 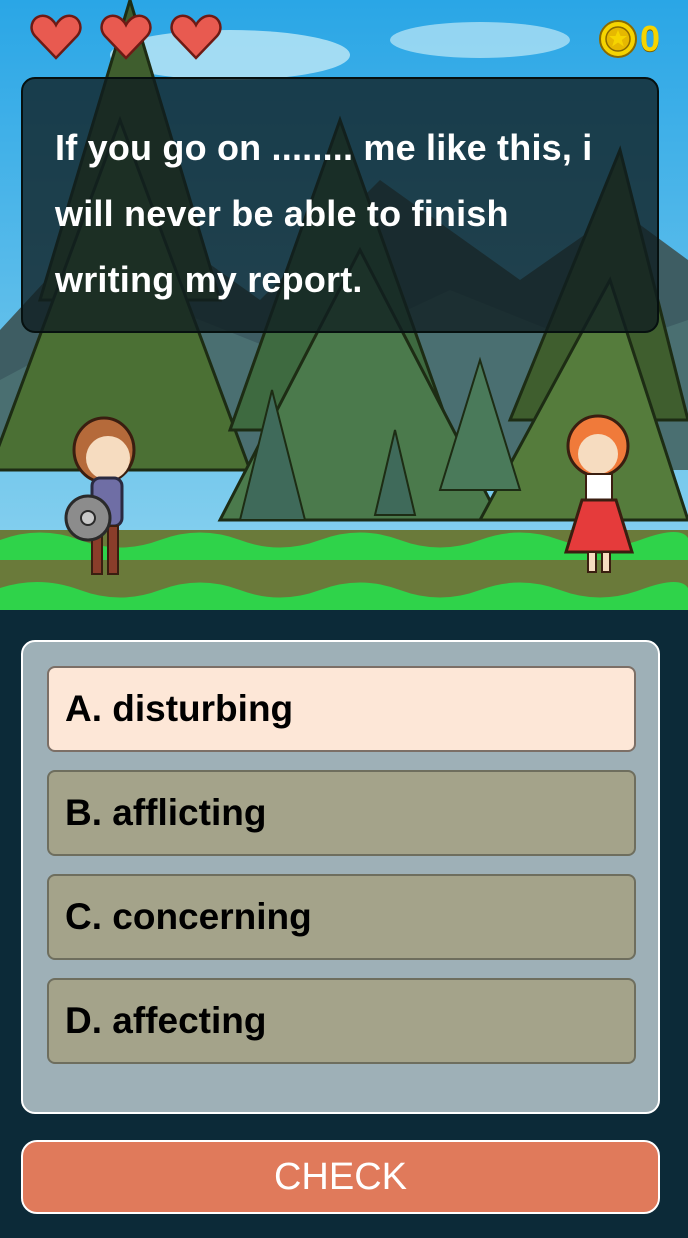 What do you see at coordinates (617, 39) in the screenshot?
I see `coin-icon` at bounding box center [617, 39].